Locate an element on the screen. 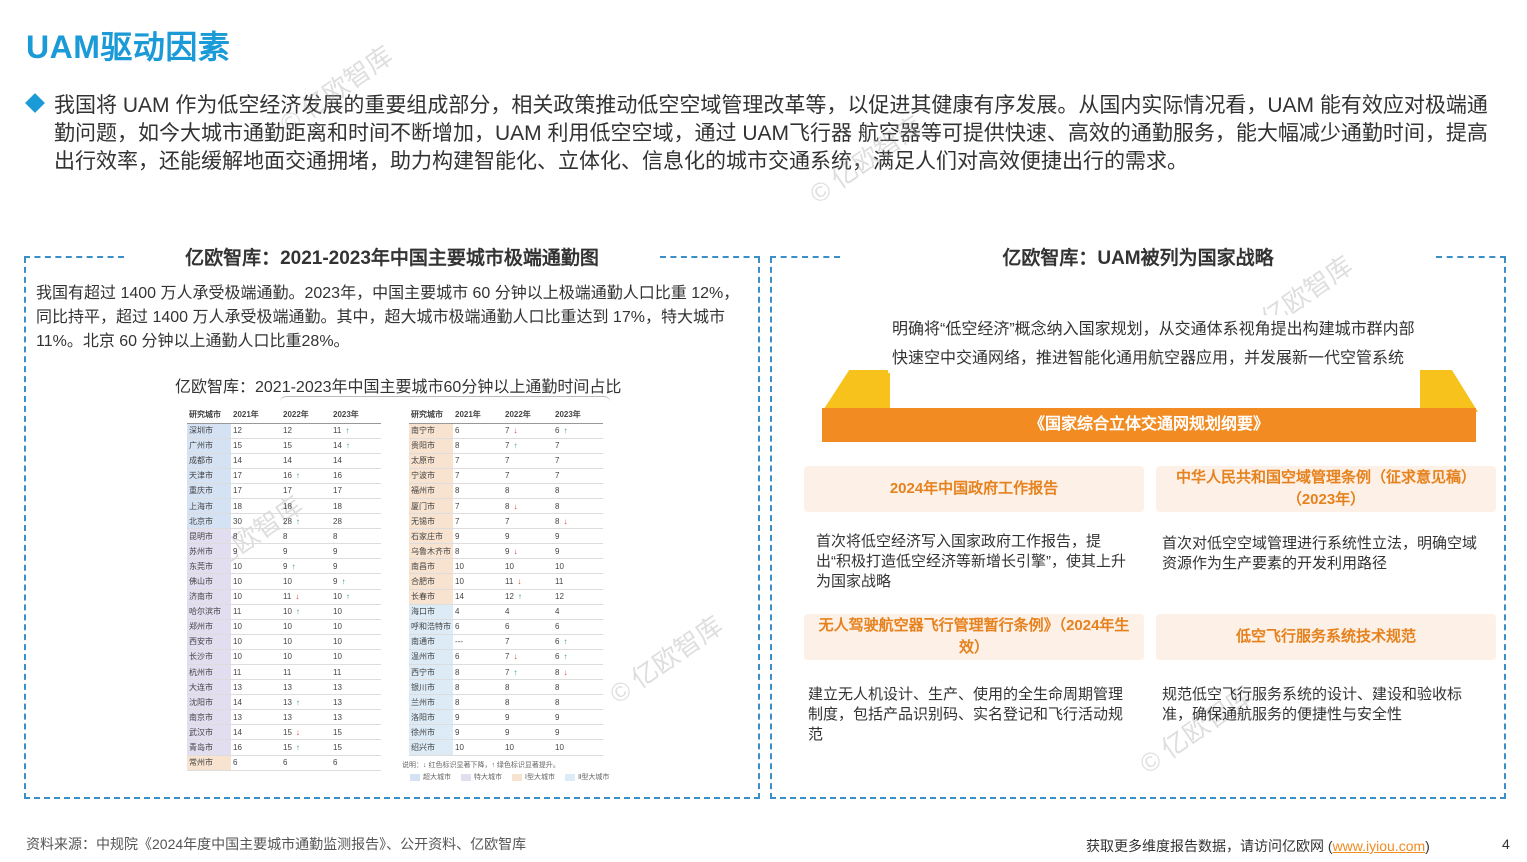 This screenshot has width=1527, height=862. table-row: 石家庄市 9 9 9 is located at coordinates (506, 536).